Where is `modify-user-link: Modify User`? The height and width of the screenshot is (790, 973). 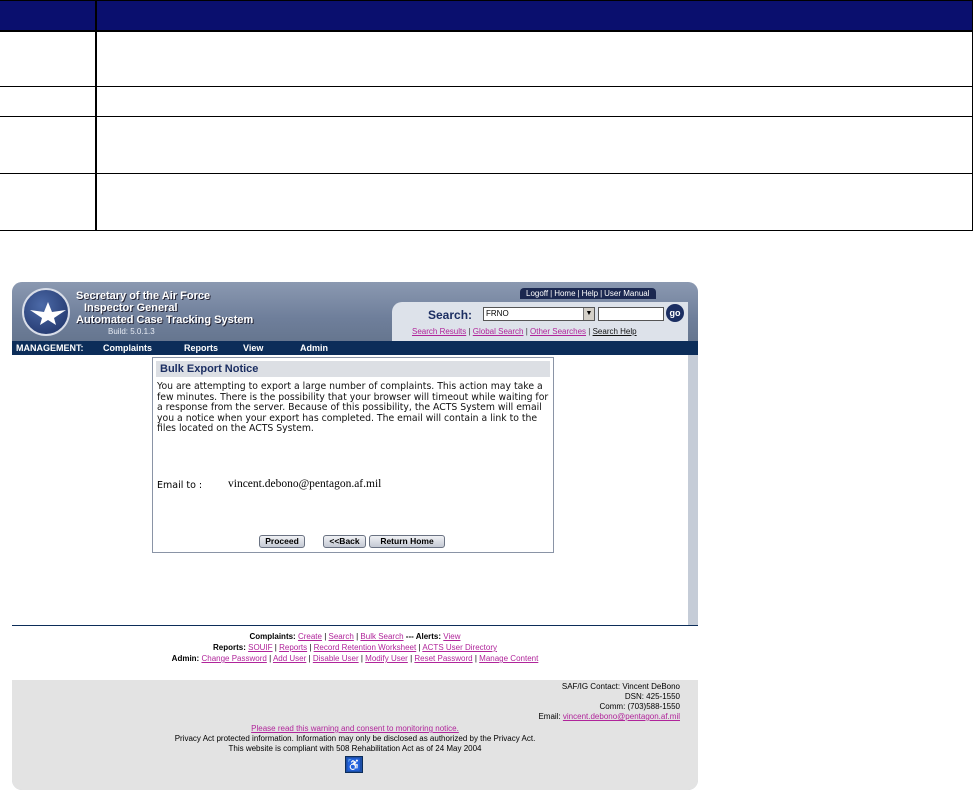
modify-user-link: Modify User is located at coordinates (386, 658).